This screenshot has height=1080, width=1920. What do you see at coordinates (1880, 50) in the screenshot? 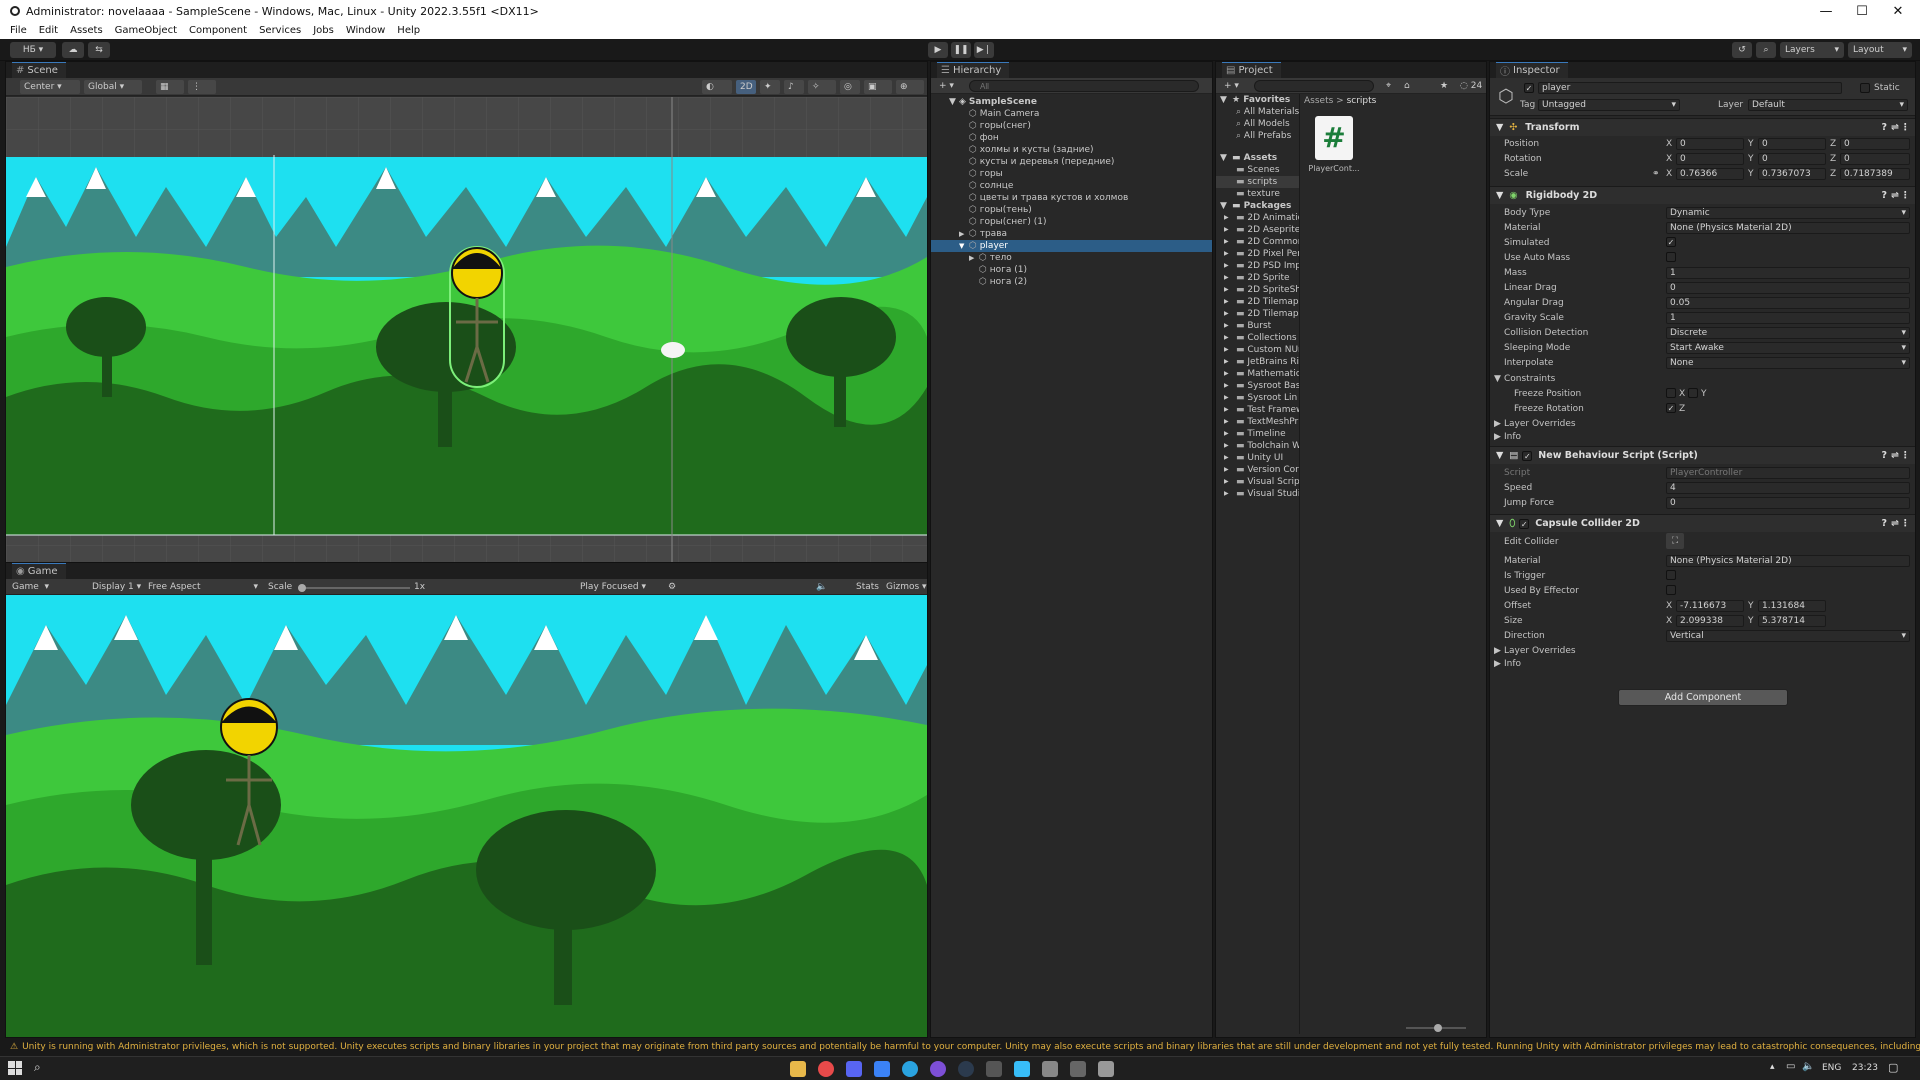
I see `layout-dropdown: Layout ▾` at bounding box center [1880, 50].